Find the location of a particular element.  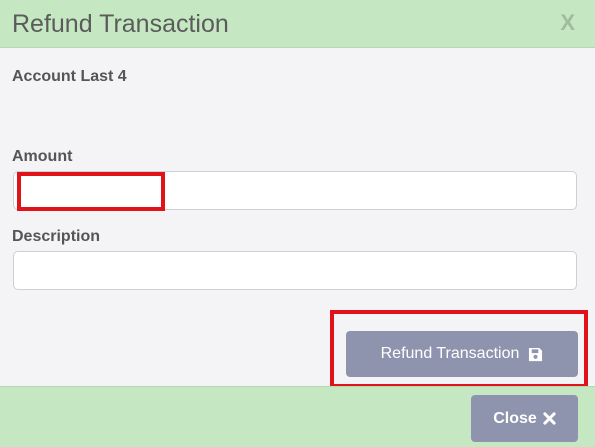

account-last4-value: - is located at coordinates (14, 114).